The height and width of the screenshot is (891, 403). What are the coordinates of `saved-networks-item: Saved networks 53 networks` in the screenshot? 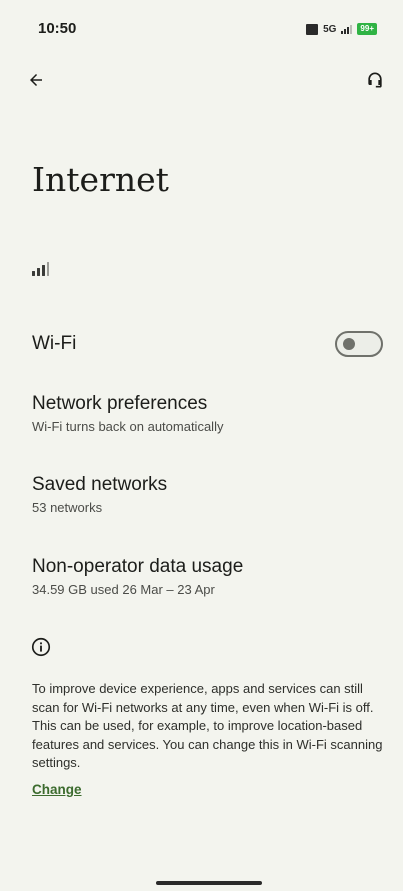 It's located at (208, 495).